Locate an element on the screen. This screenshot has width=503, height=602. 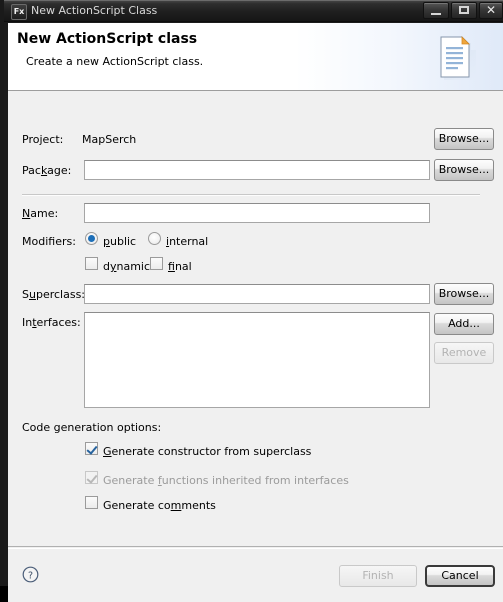
interfaces-label: Interfaces: is located at coordinates (51, 322).